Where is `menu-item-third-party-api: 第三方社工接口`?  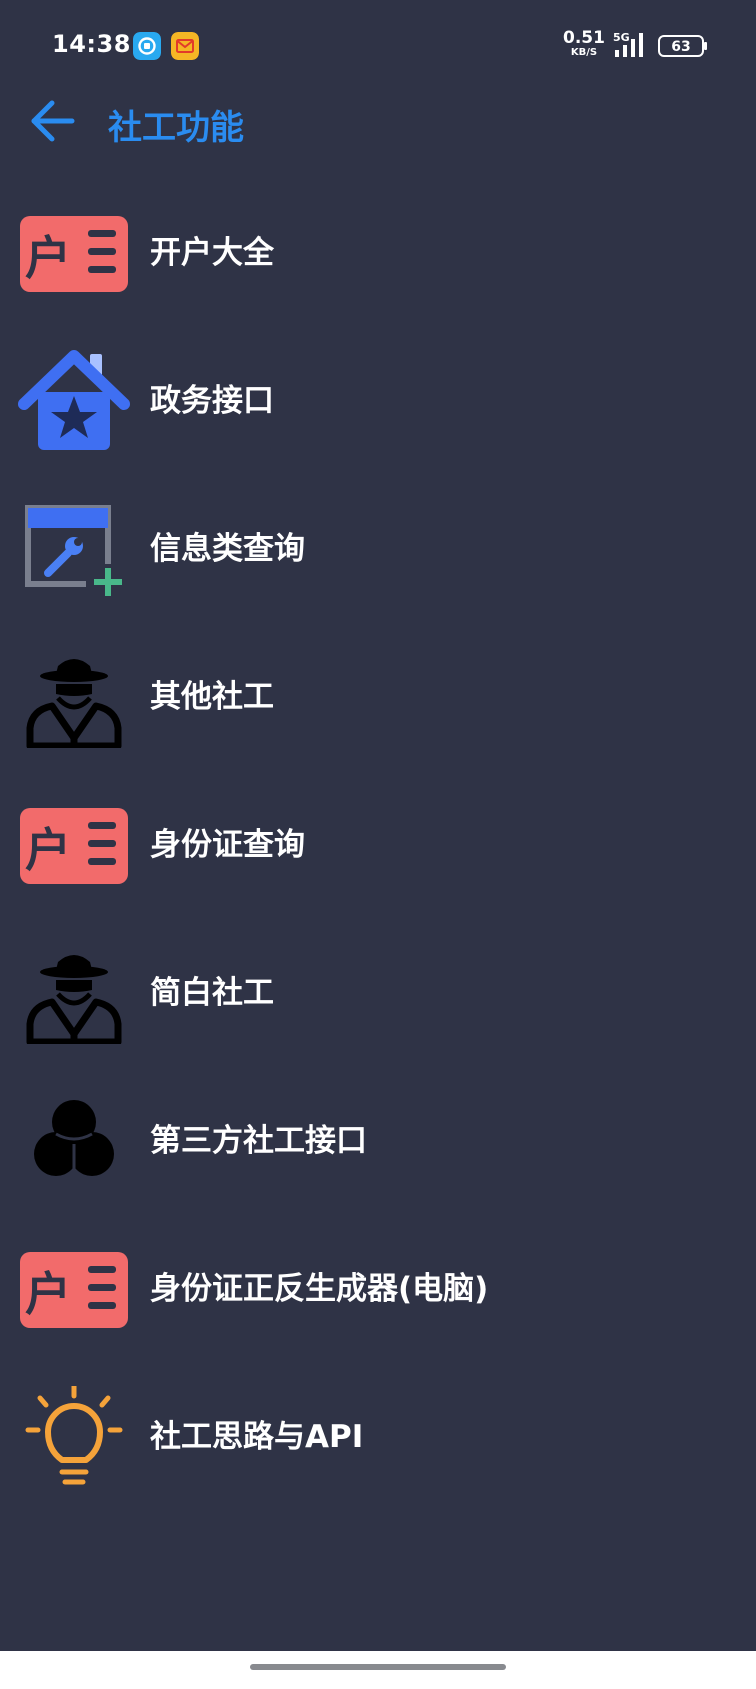
menu-item-third-party-api: 第三方社工接口 is located at coordinates (378, 1141).